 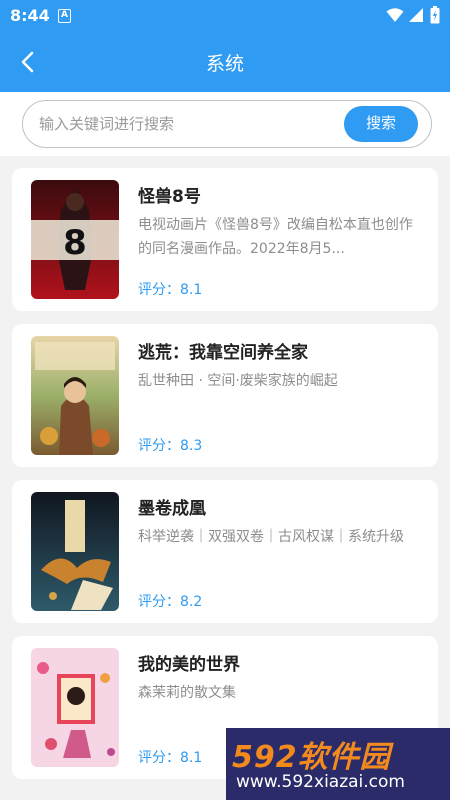 What do you see at coordinates (30, 15) in the screenshot?
I see `status-time: 8:44` at bounding box center [30, 15].